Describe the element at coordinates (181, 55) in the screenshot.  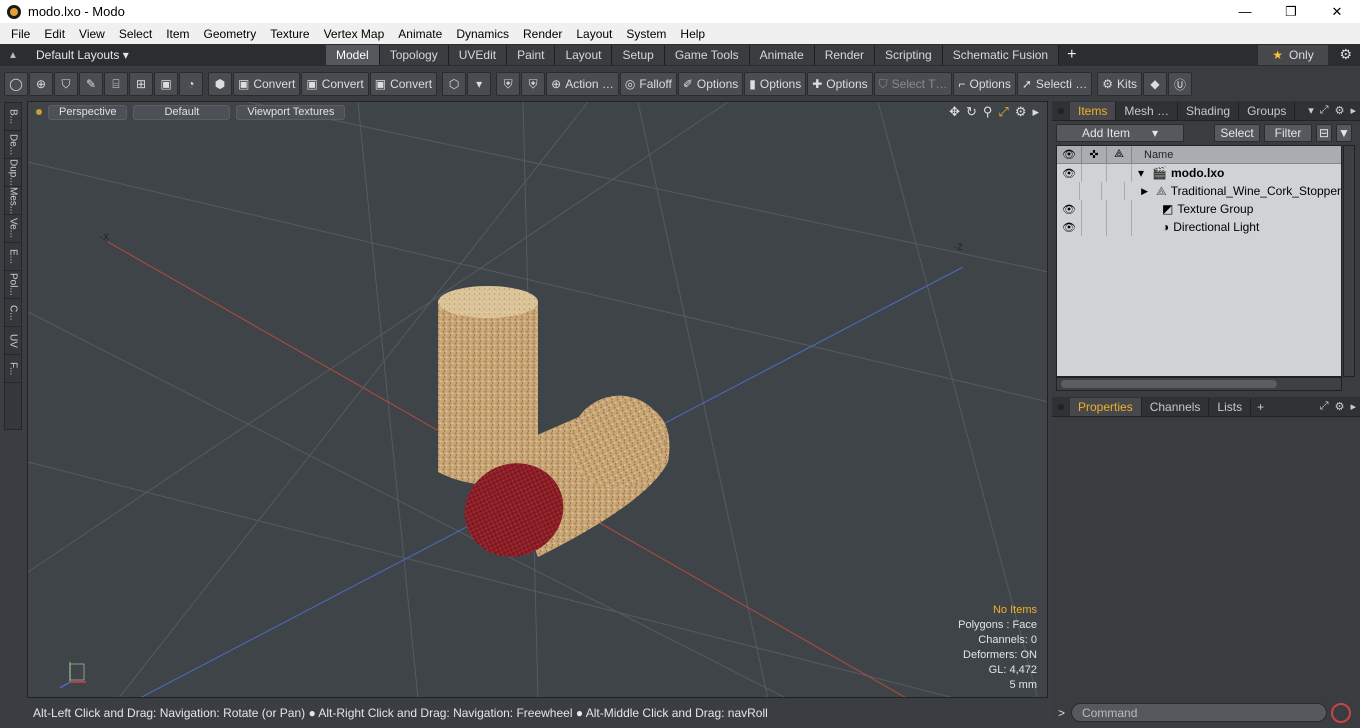
I see `layout-select: Default Layouts ▾` at that location.